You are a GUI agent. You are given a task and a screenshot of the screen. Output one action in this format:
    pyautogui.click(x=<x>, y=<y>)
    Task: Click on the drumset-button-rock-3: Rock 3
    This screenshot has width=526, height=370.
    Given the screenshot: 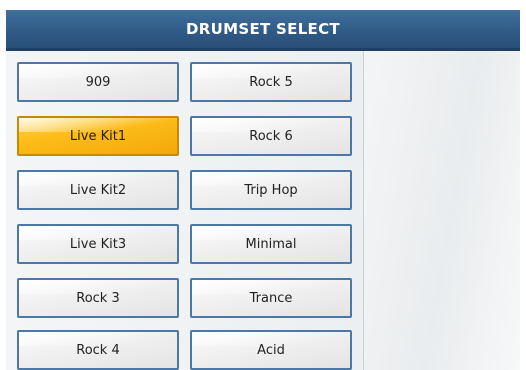 What is the action you would take?
    pyautogui.click(x=98, y=298)
    